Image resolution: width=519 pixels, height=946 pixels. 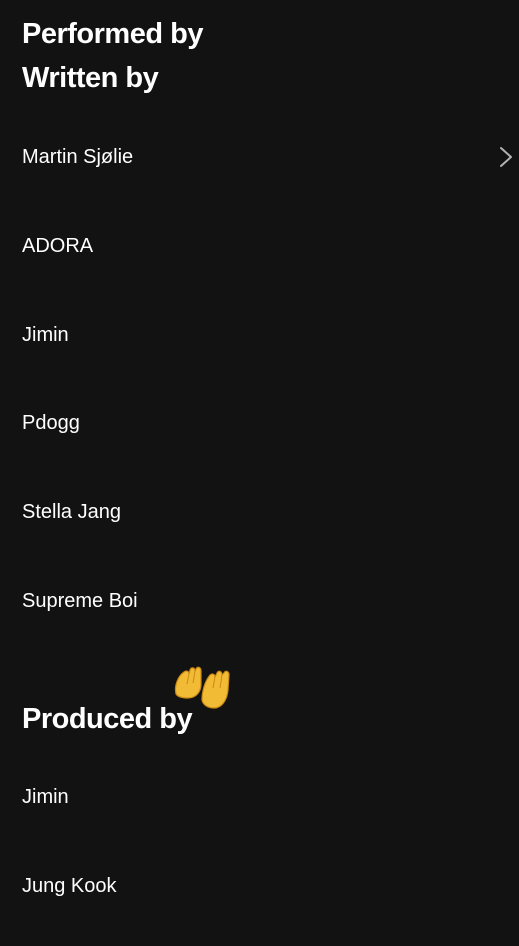 What do you see at coordinates (259, 335) in the screenshot?
I see `credit-row-writer-3: Jimin` at bounding box center [259, 335].